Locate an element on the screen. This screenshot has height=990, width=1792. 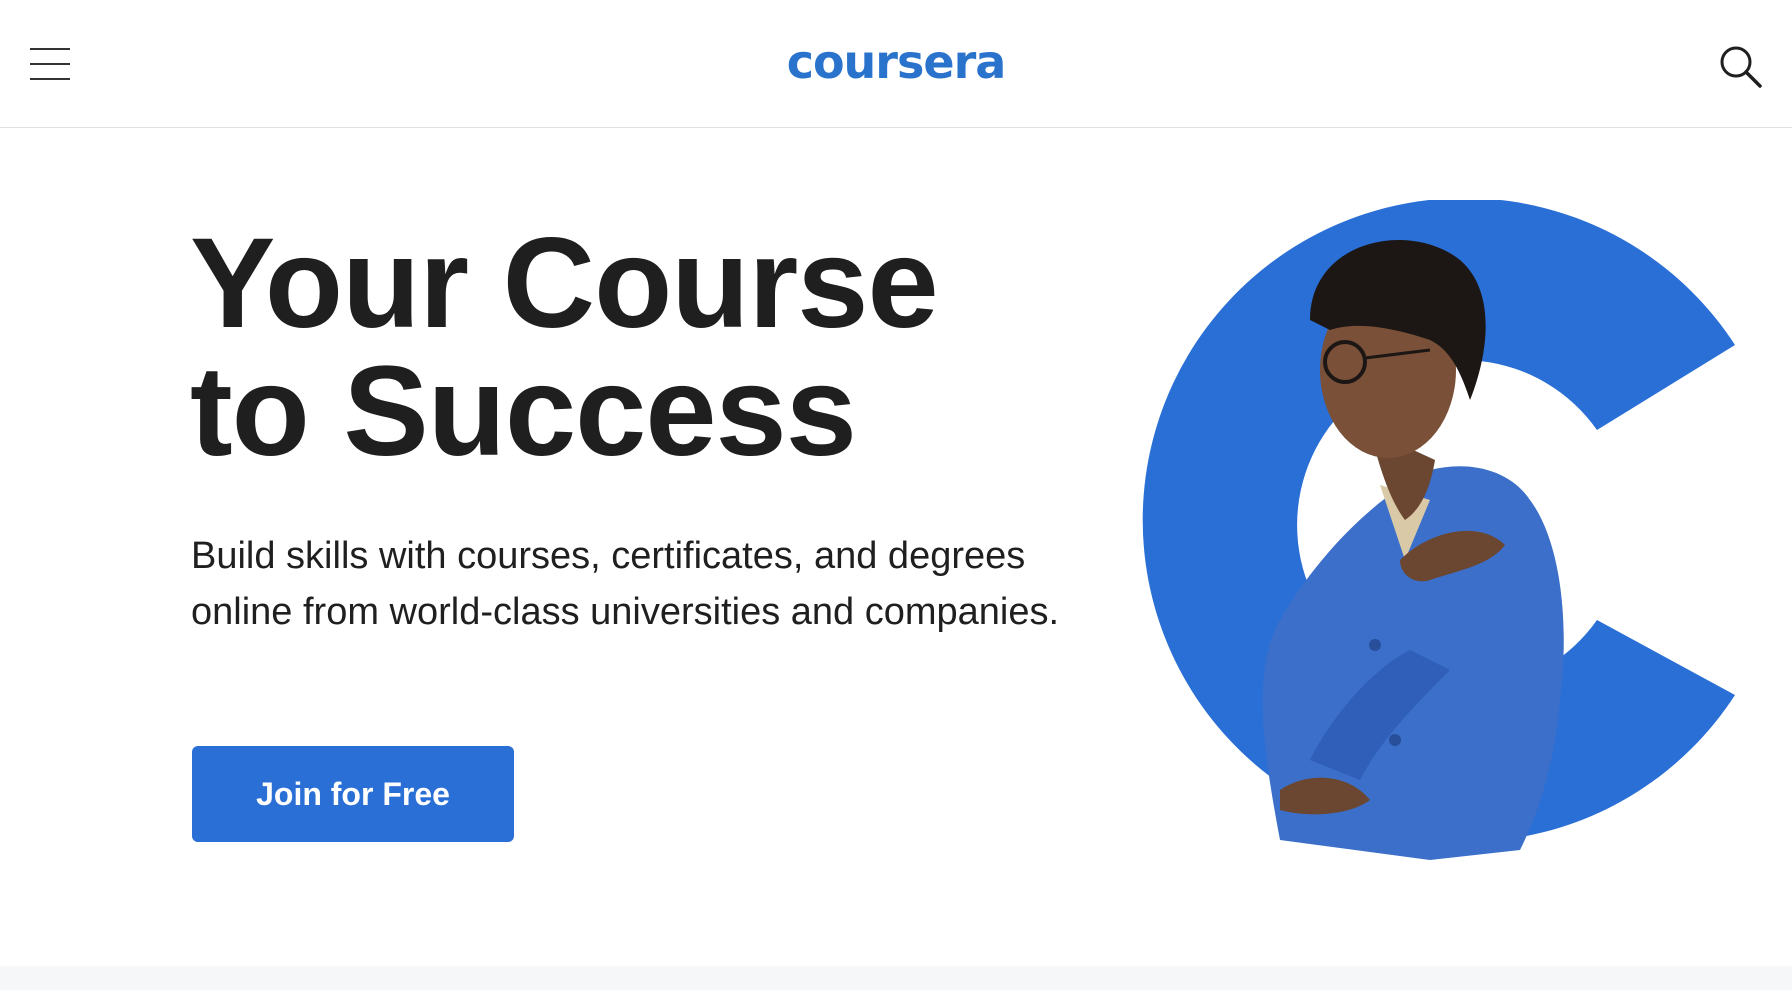
hamburger-menu-icon is located at coordinates (49, 64).